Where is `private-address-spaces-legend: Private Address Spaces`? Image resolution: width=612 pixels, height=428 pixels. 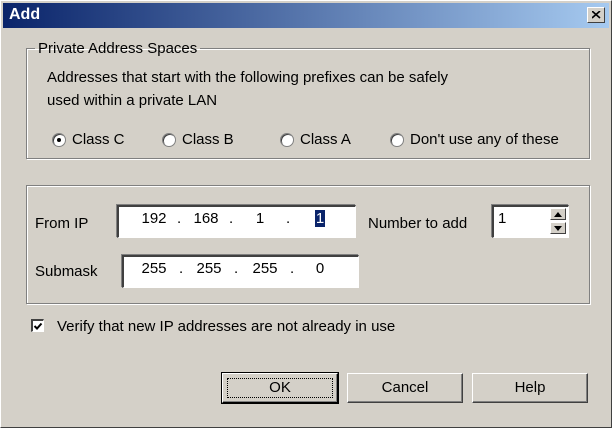
private-address-spaces-legend: Private Address Spaces is located at coordinates (118, 48).